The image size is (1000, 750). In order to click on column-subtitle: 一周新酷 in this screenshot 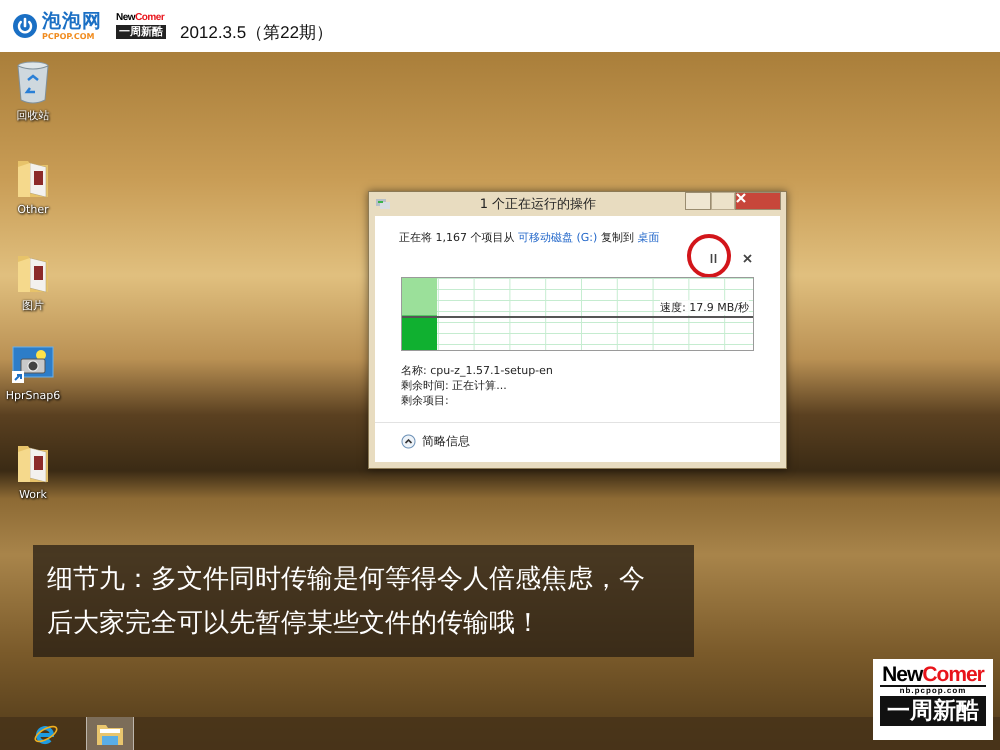, I will do `click(141, 32)`.